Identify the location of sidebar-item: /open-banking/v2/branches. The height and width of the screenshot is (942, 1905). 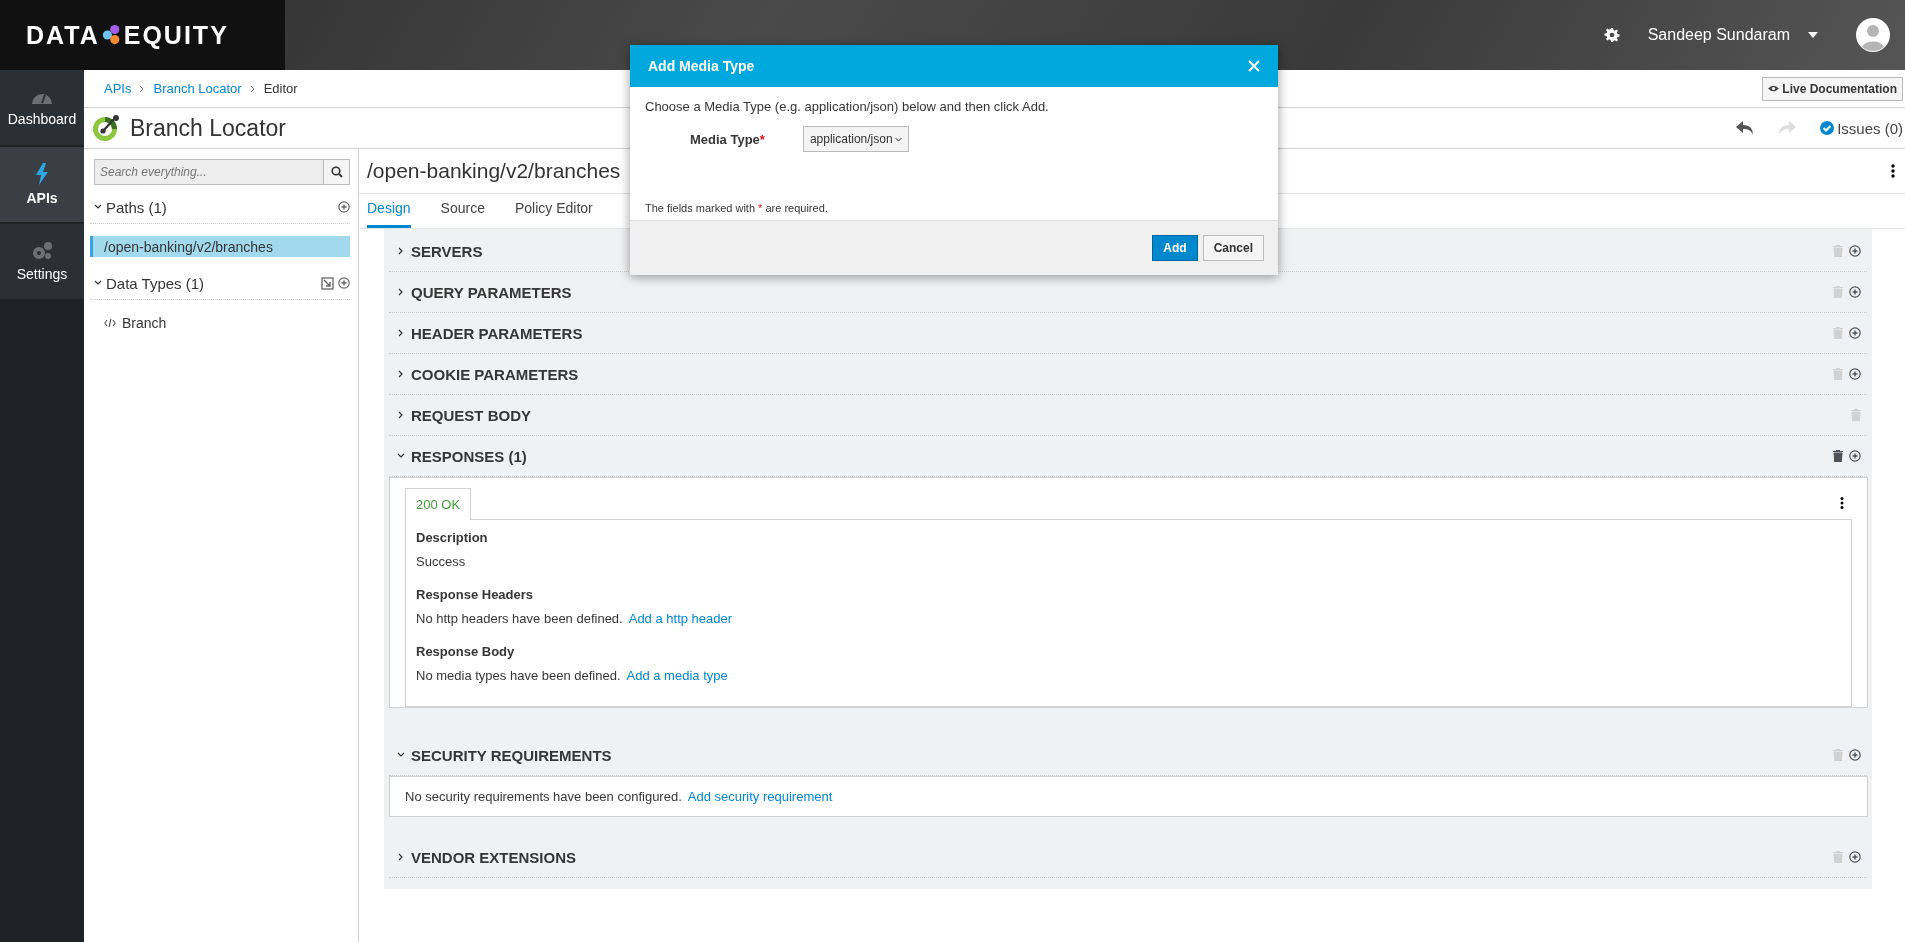
(220, 246).